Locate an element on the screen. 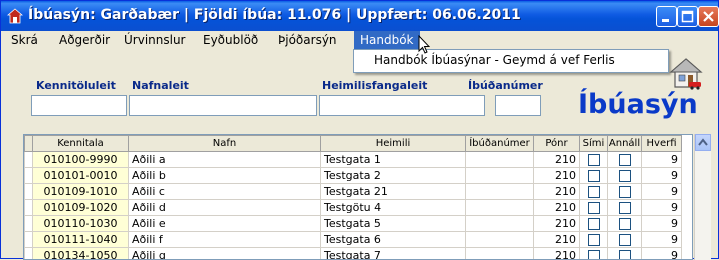  name-search-label: Nafnaleit is located at coordinates (160, 85).